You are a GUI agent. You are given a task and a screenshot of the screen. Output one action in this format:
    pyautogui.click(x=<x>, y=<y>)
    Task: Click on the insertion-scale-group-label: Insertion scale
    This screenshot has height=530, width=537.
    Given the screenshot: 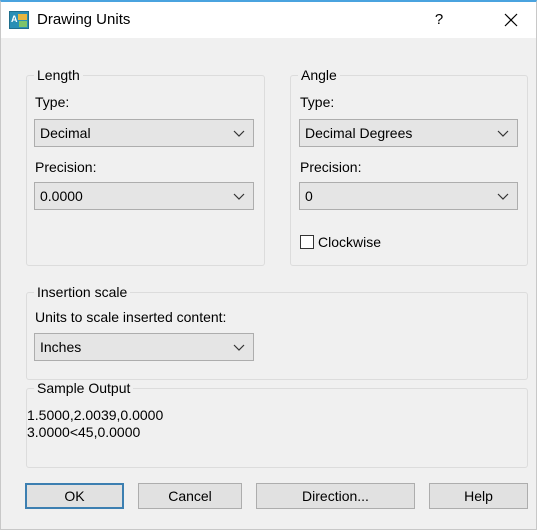 What is the action you would take?
    pyautogui.click(x=82, y=292)
    